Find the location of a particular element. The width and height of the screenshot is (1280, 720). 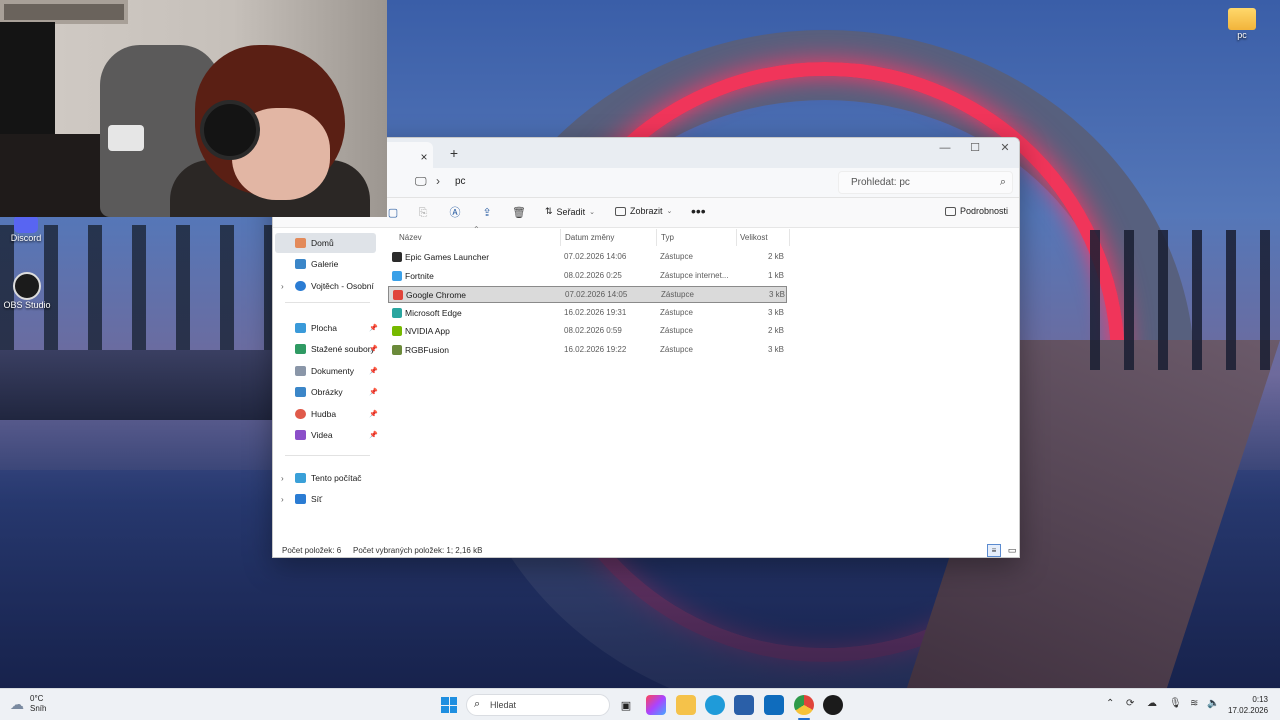

windows-logo-icon is located at coordinates (449, 705).